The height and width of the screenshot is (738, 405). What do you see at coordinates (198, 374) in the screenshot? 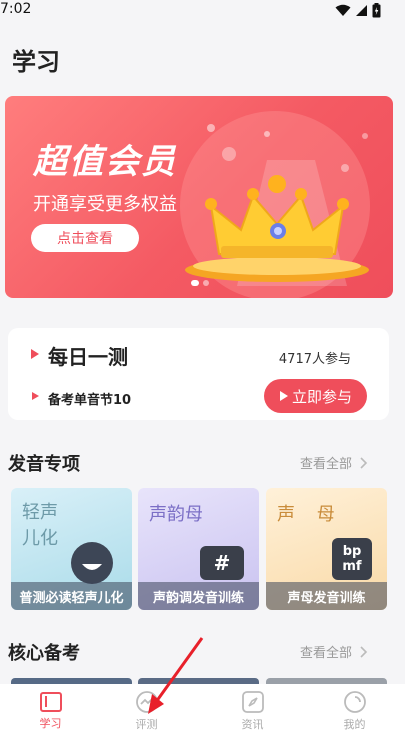
I see `daily-test-card: 每日一测 4717人参与 备考单音节10 立即参与` at bounding box center [198, 374].